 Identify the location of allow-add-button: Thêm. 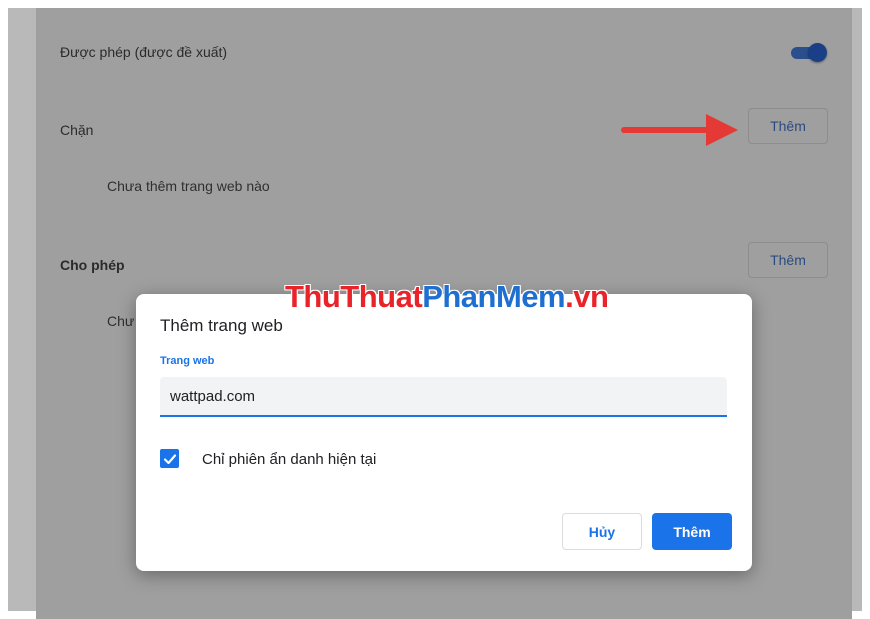
(788, 260).